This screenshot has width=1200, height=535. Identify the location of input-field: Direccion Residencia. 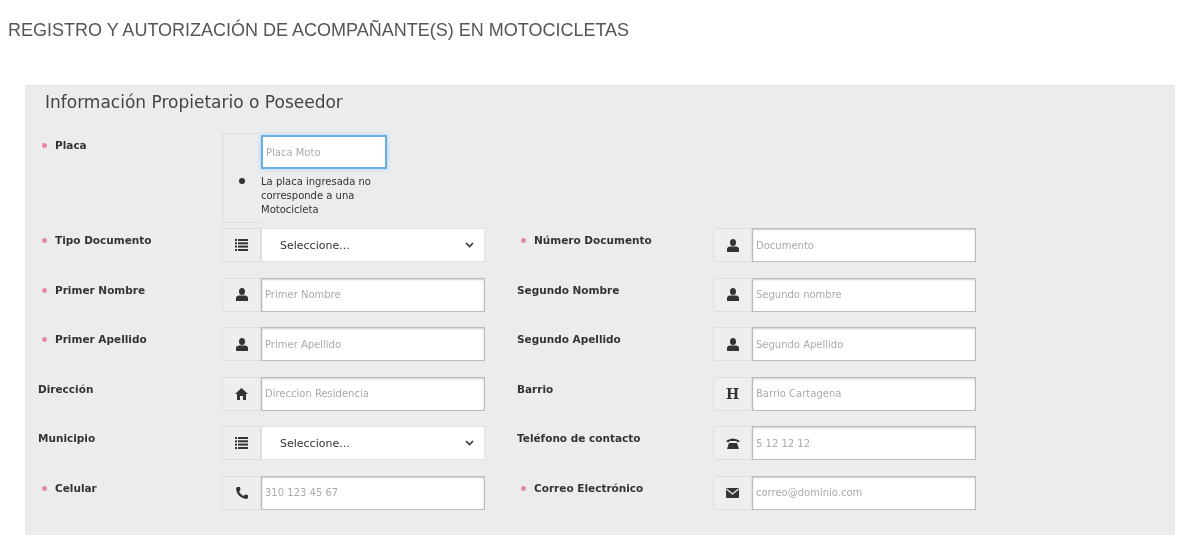
(373, 393).